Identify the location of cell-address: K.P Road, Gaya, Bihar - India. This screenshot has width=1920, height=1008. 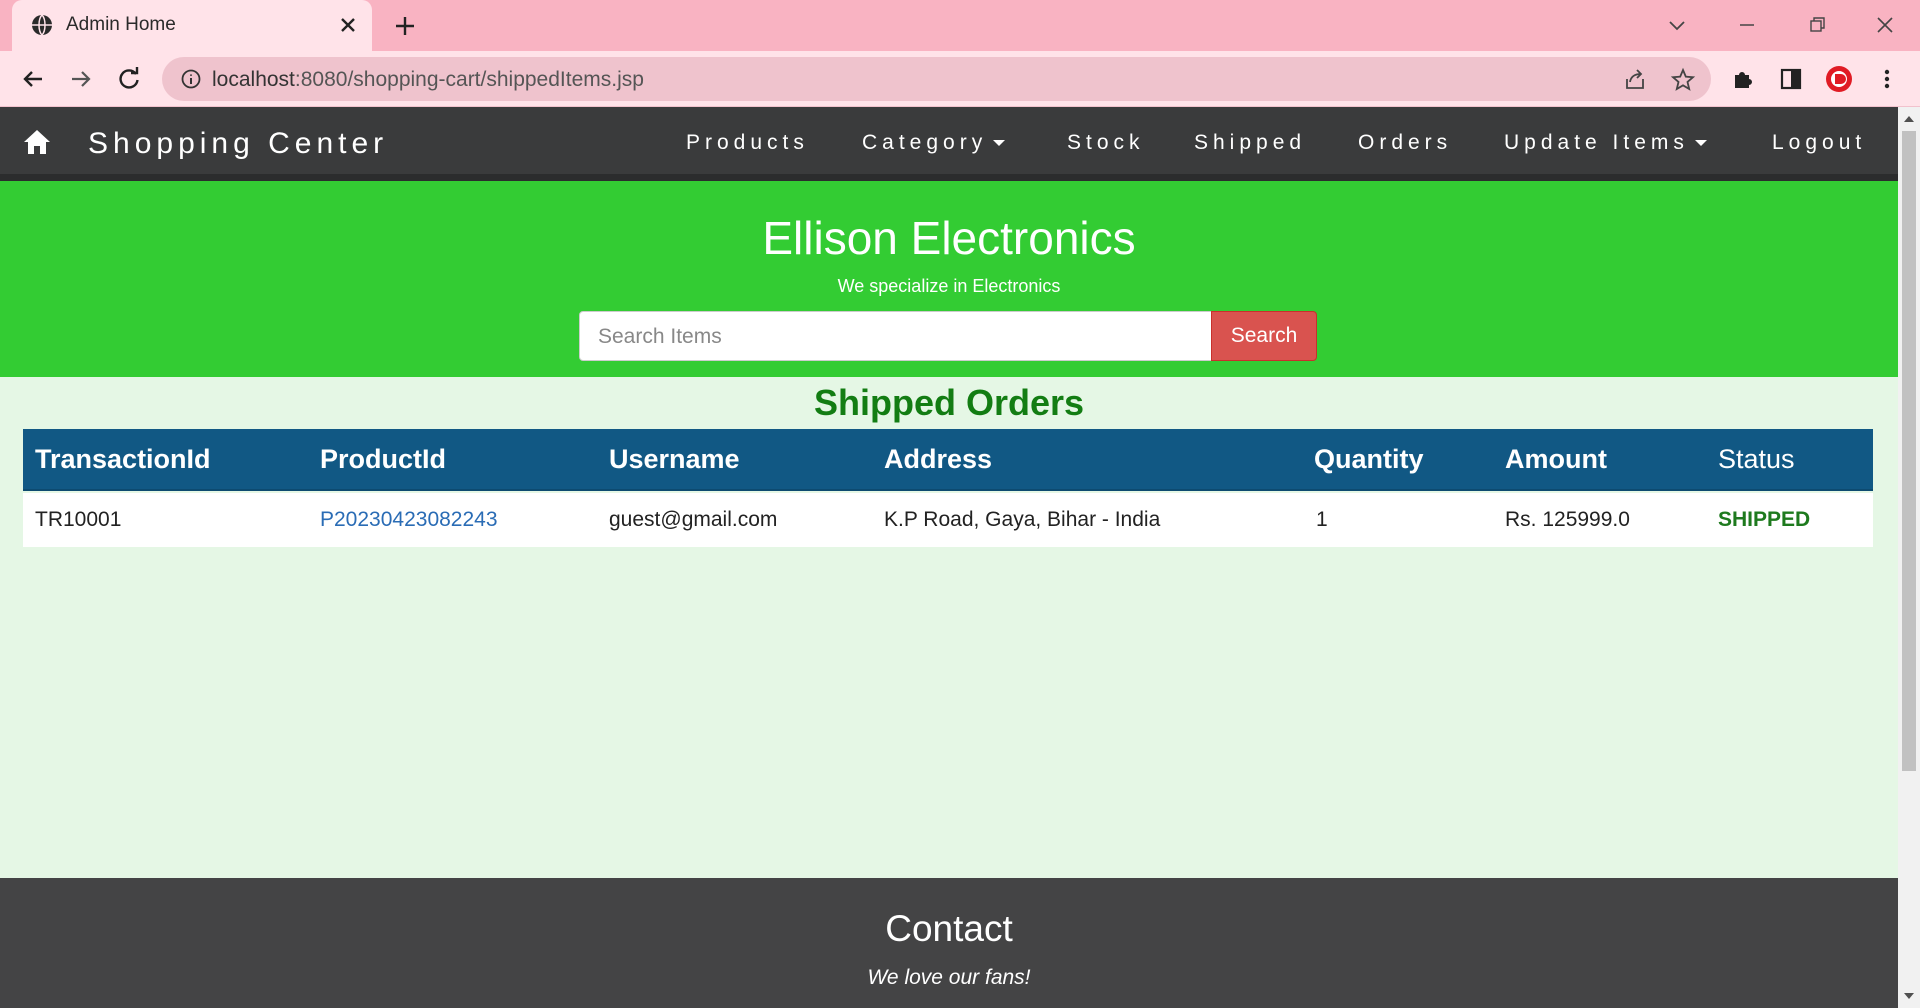
(1022, 519).